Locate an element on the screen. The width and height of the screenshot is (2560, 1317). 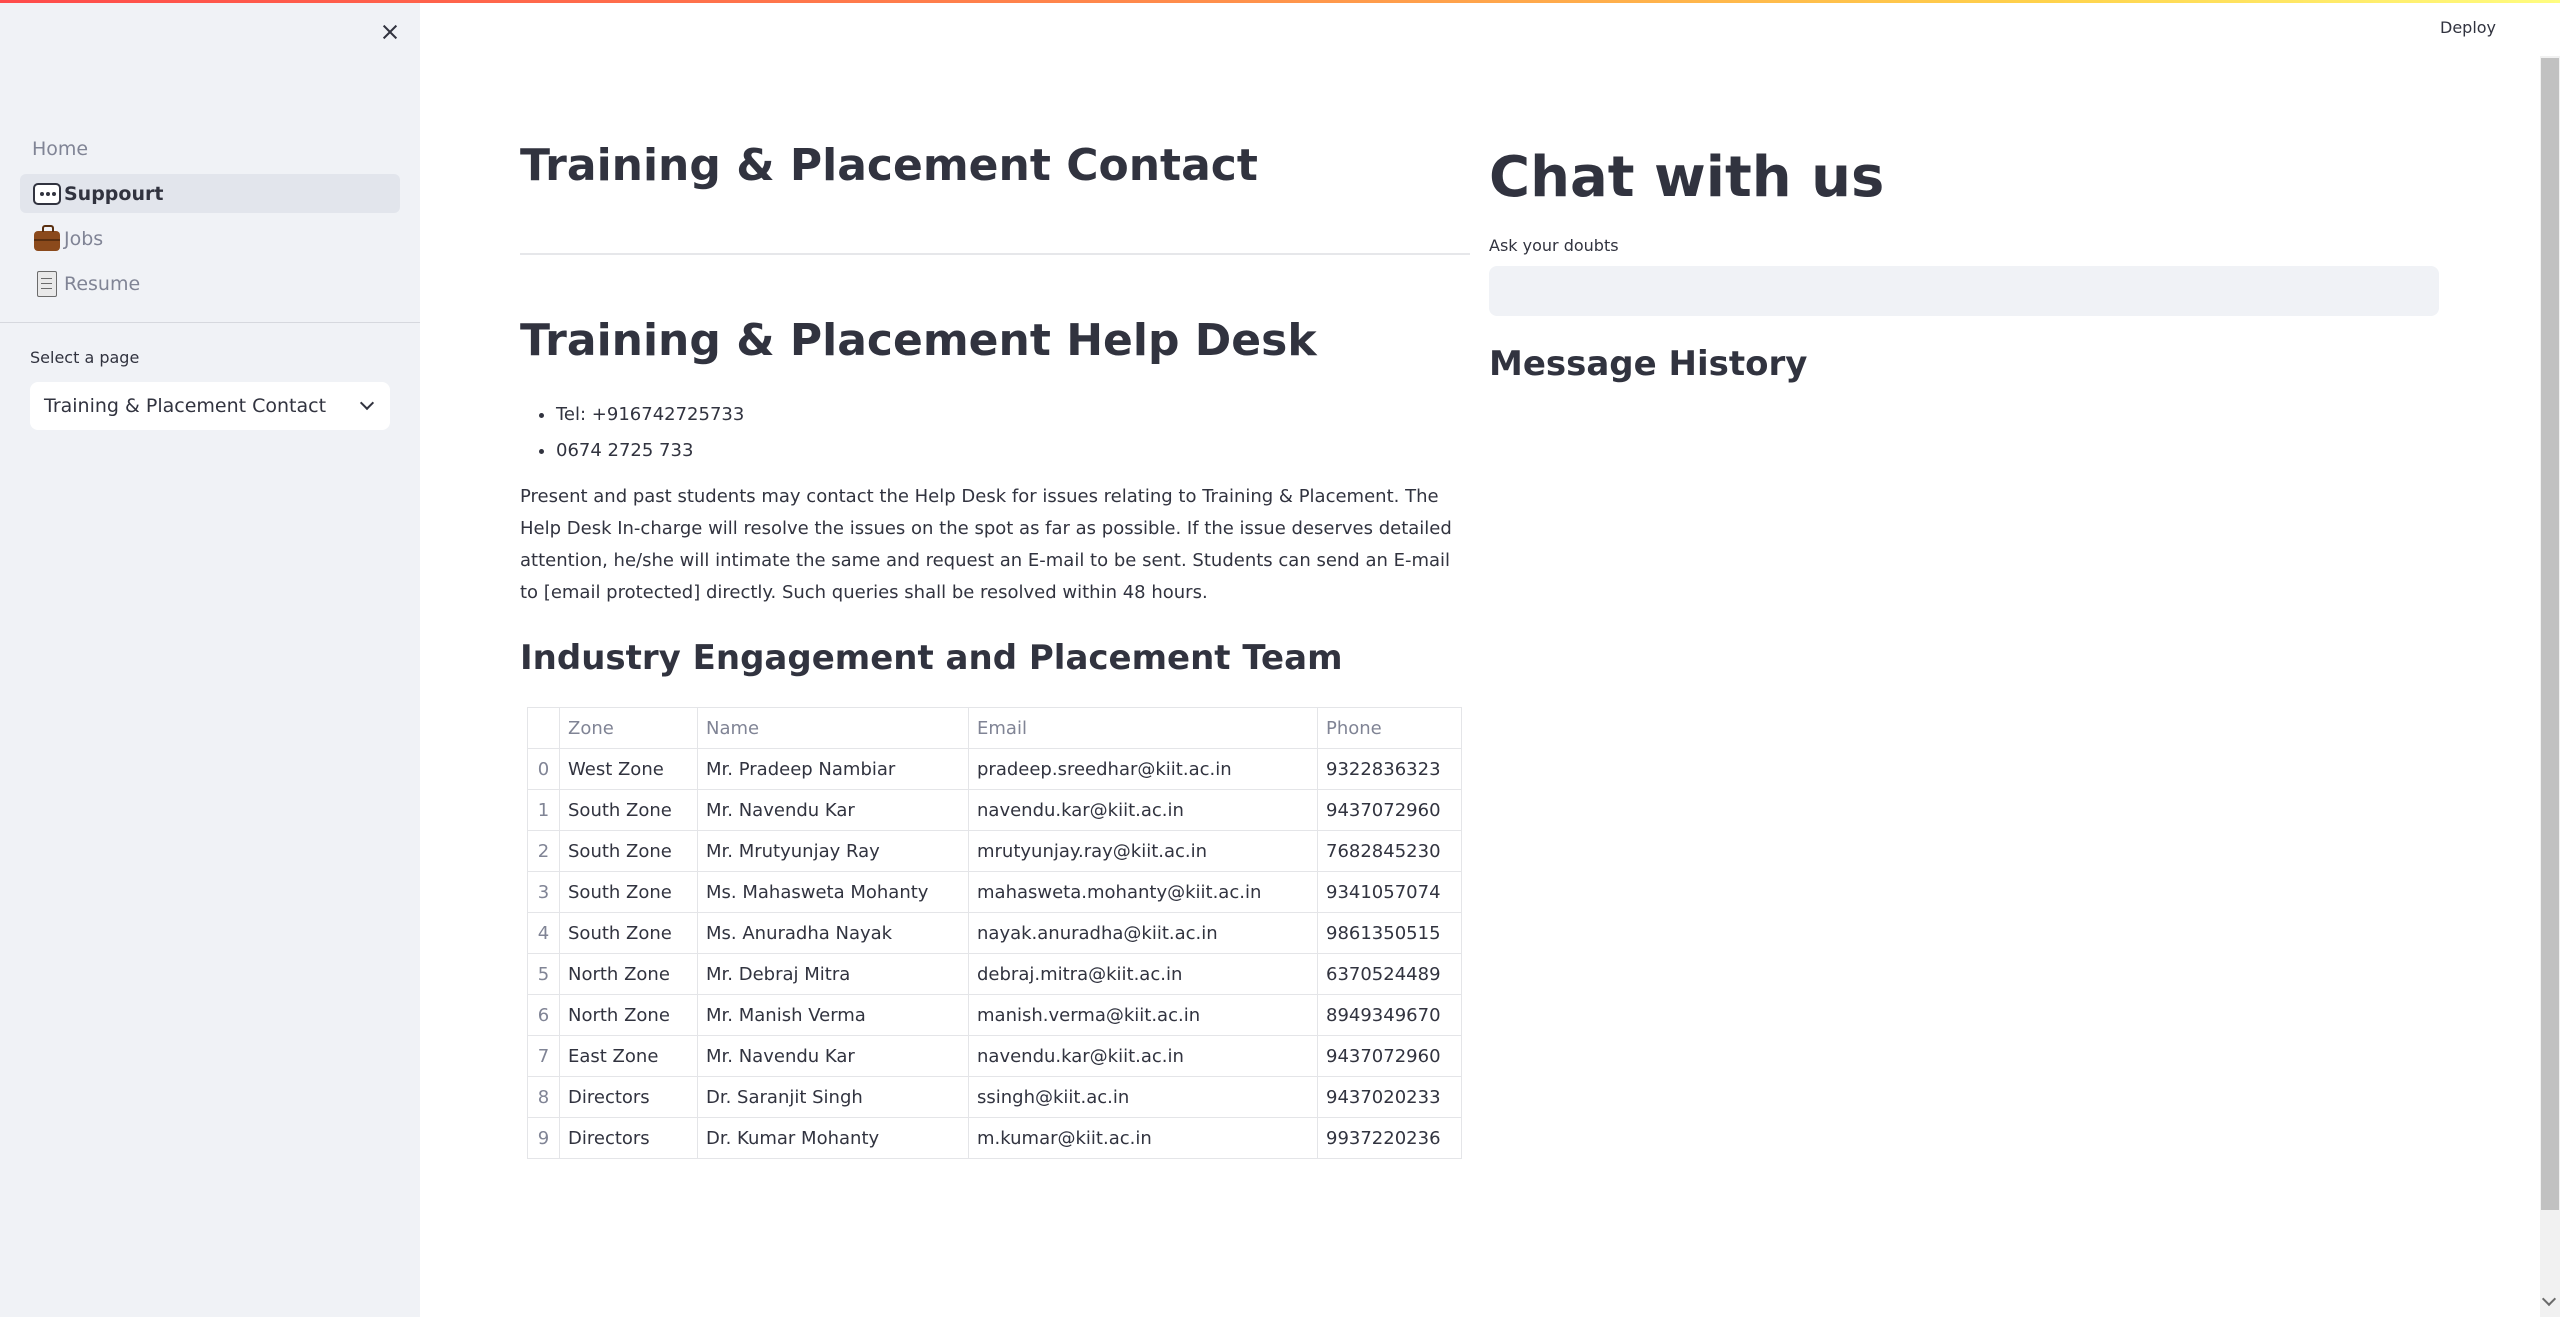
cell-index: 1 is located at coordinates (543, 810).